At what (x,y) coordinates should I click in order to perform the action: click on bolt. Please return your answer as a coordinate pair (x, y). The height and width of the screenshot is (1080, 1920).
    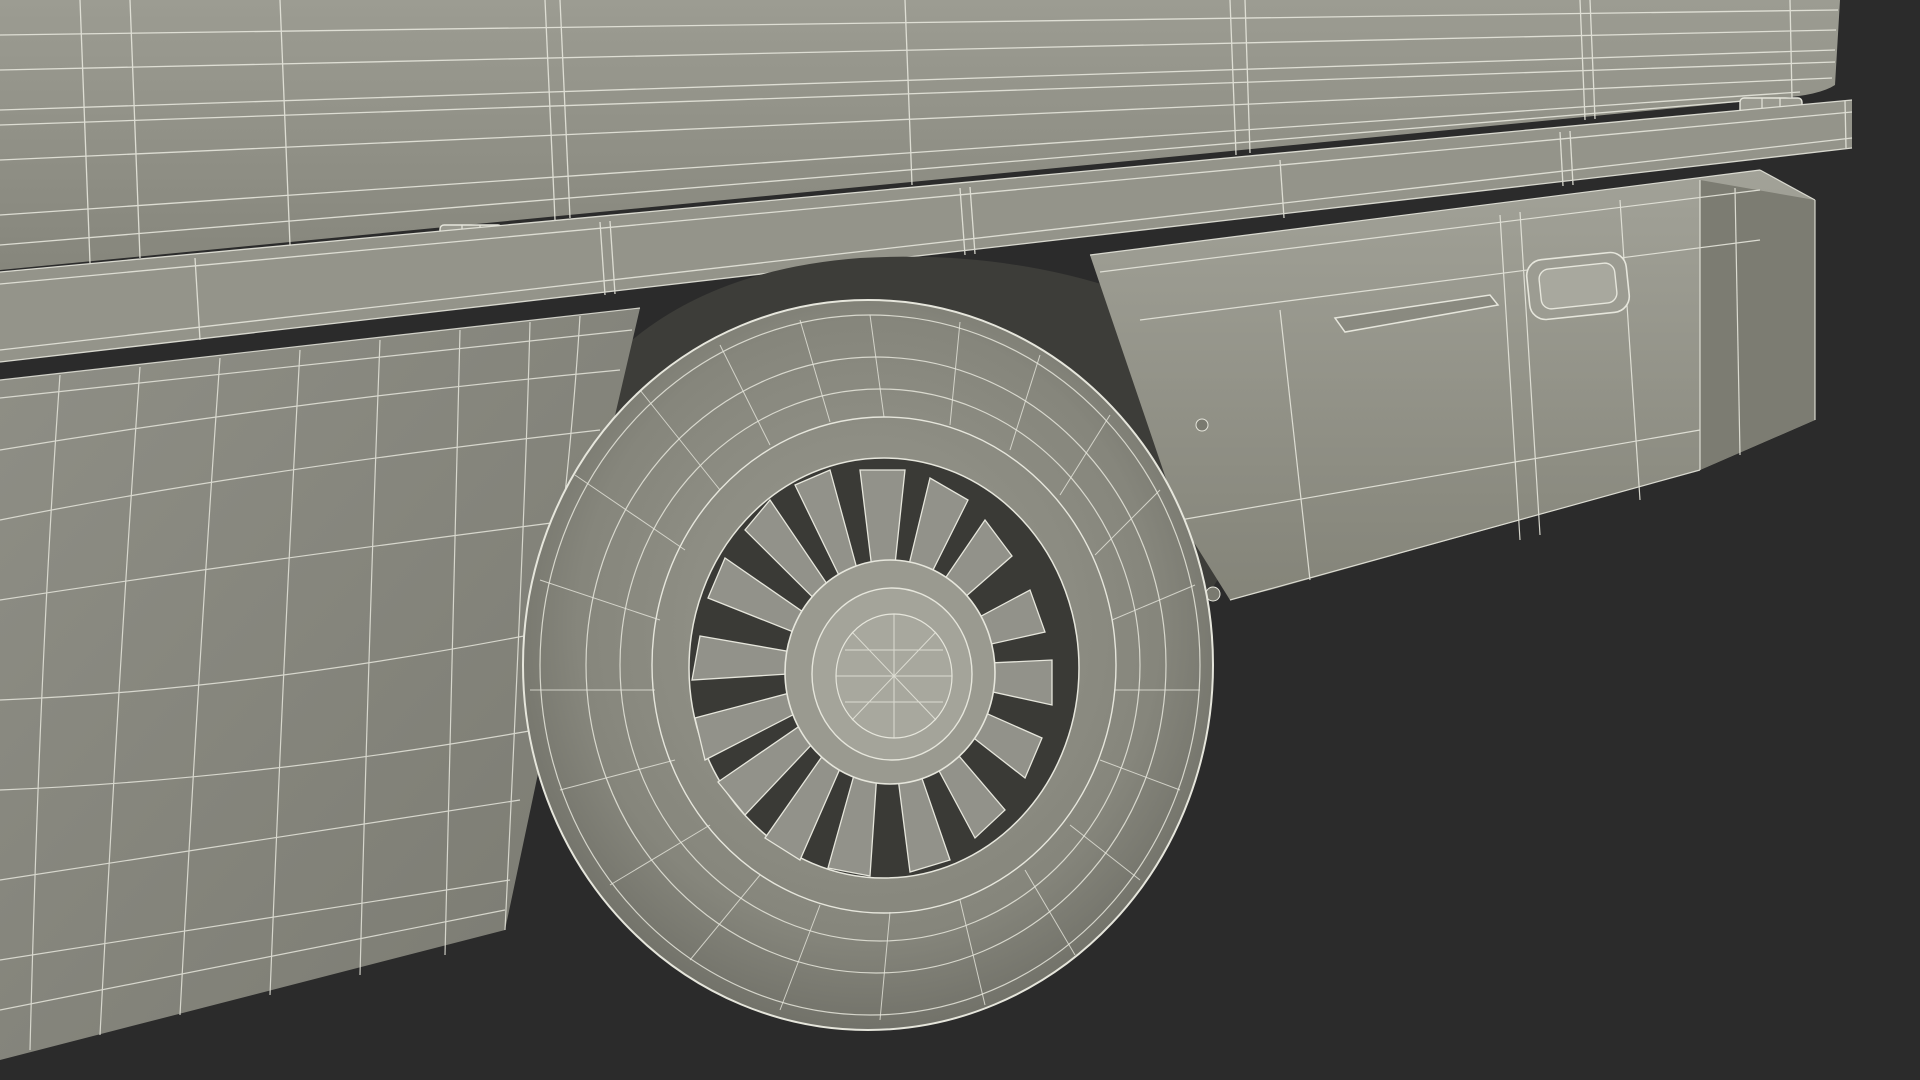
    Looking at the image, I should click on (1202, 425).